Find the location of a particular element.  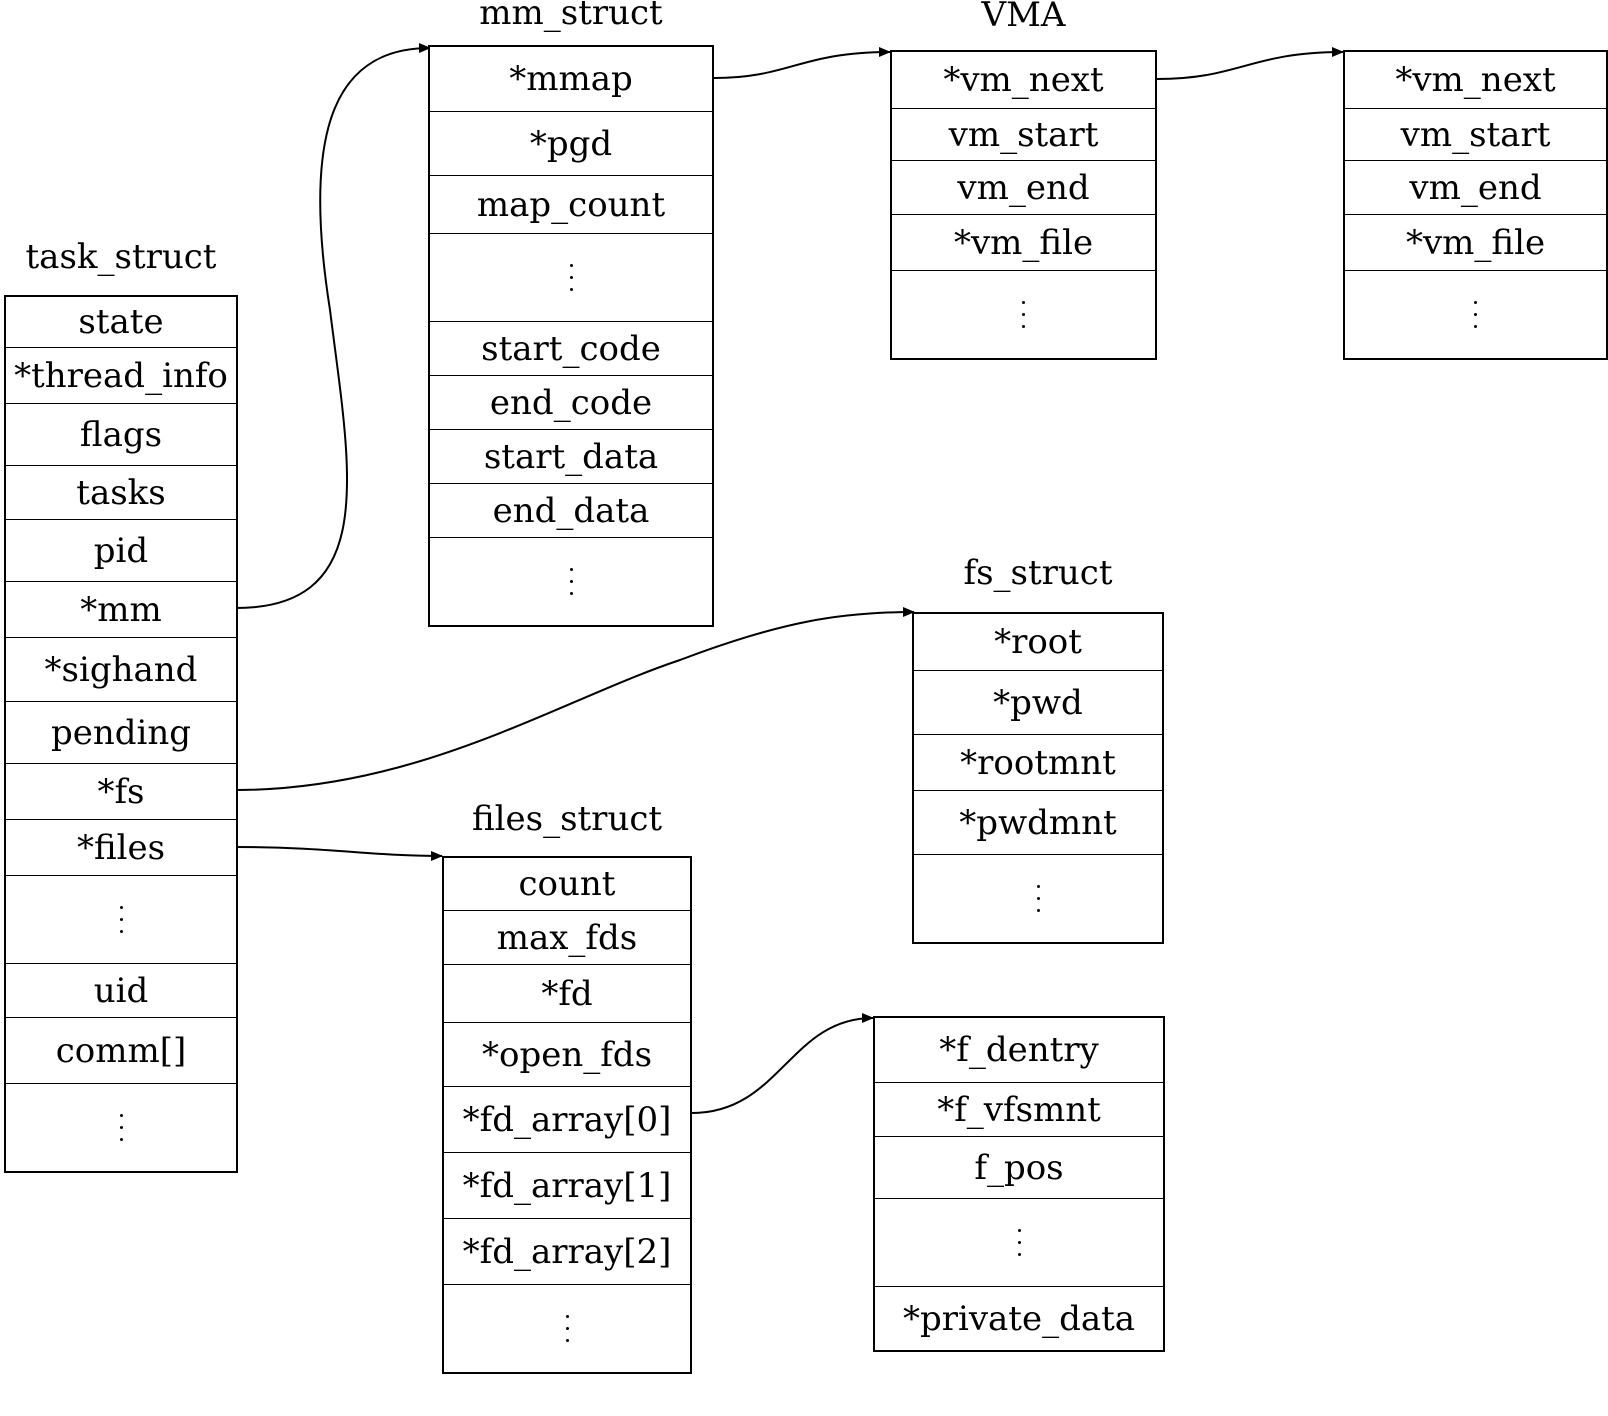

connector-vm-next-to-vma is located at coordinates (1250, 63).